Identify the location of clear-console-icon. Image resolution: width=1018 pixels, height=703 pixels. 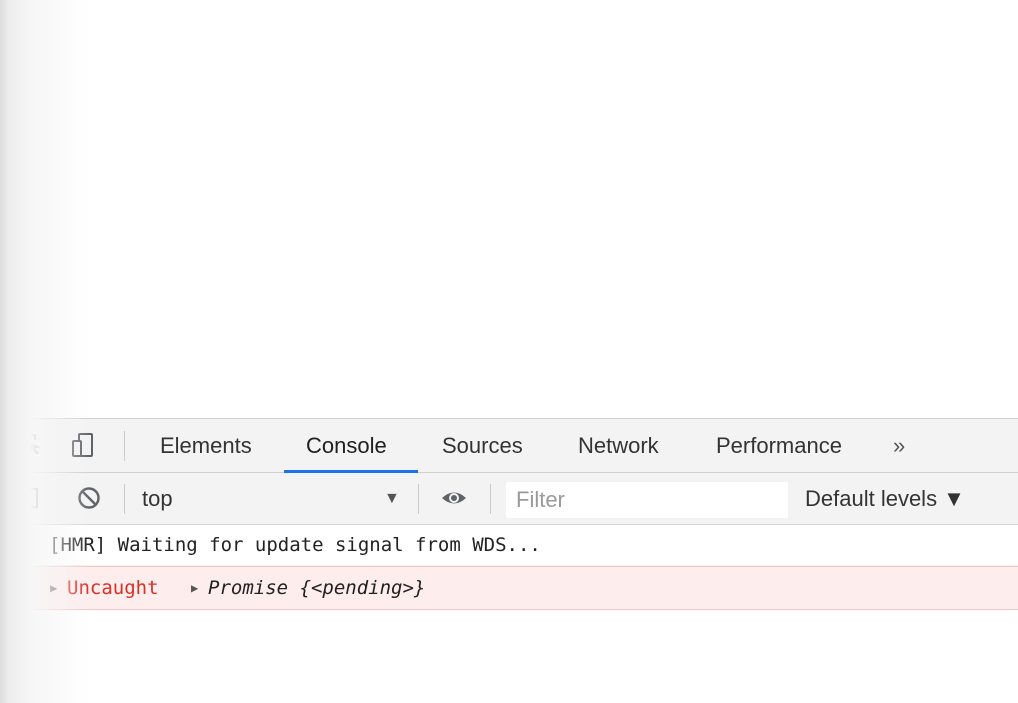
(89, 498).